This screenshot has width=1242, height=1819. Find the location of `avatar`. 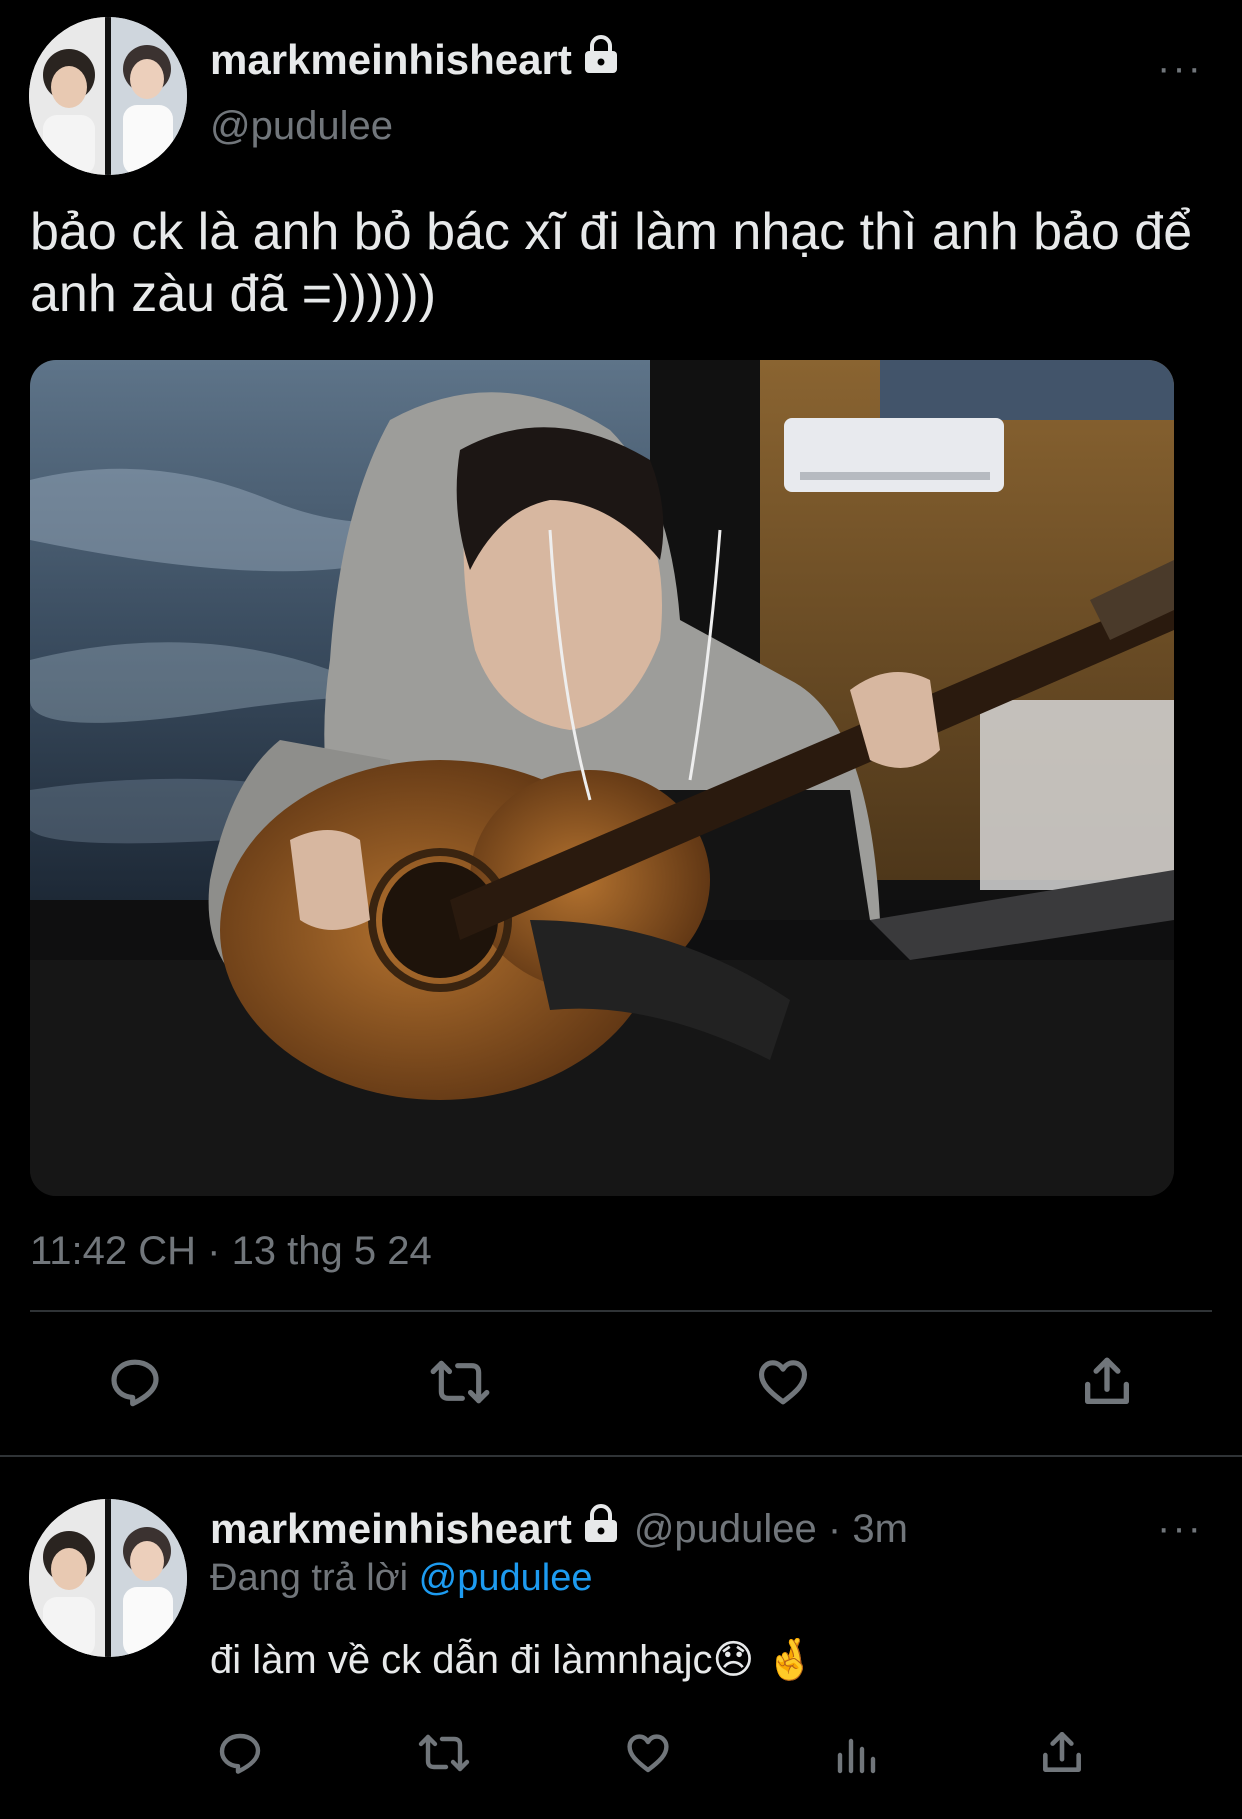

avatar is located at coordinates (108, 96).